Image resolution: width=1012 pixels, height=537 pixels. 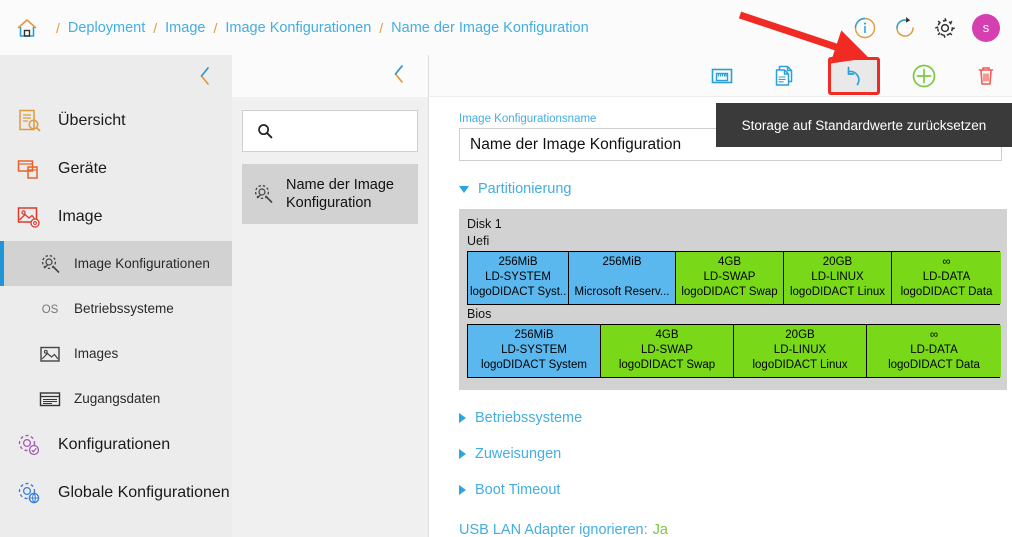 What do you see at coordinates (116, 169) in the screenshot?
I see `sidebar-item-ger-te: Geräte` at bounding box center [116, 169].